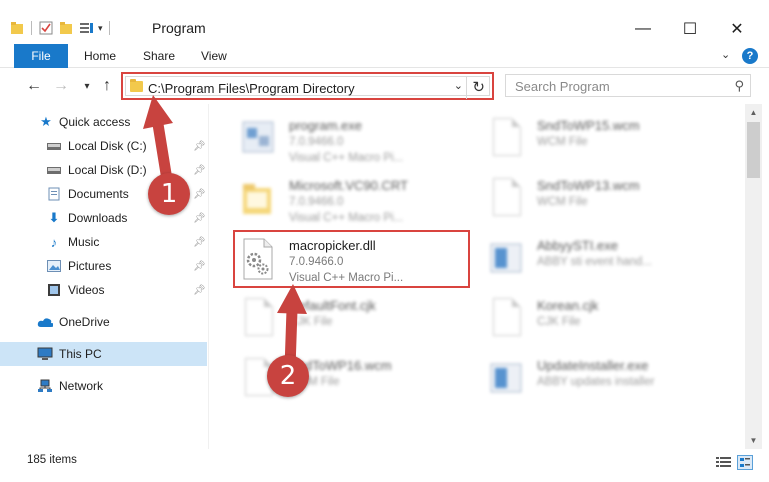 This screenshot has width=769, height=482. Describe the element at coordinates (358, 321) in the screenshot. I see `list-item: DefaultFont.cjk CJK File` at that location.